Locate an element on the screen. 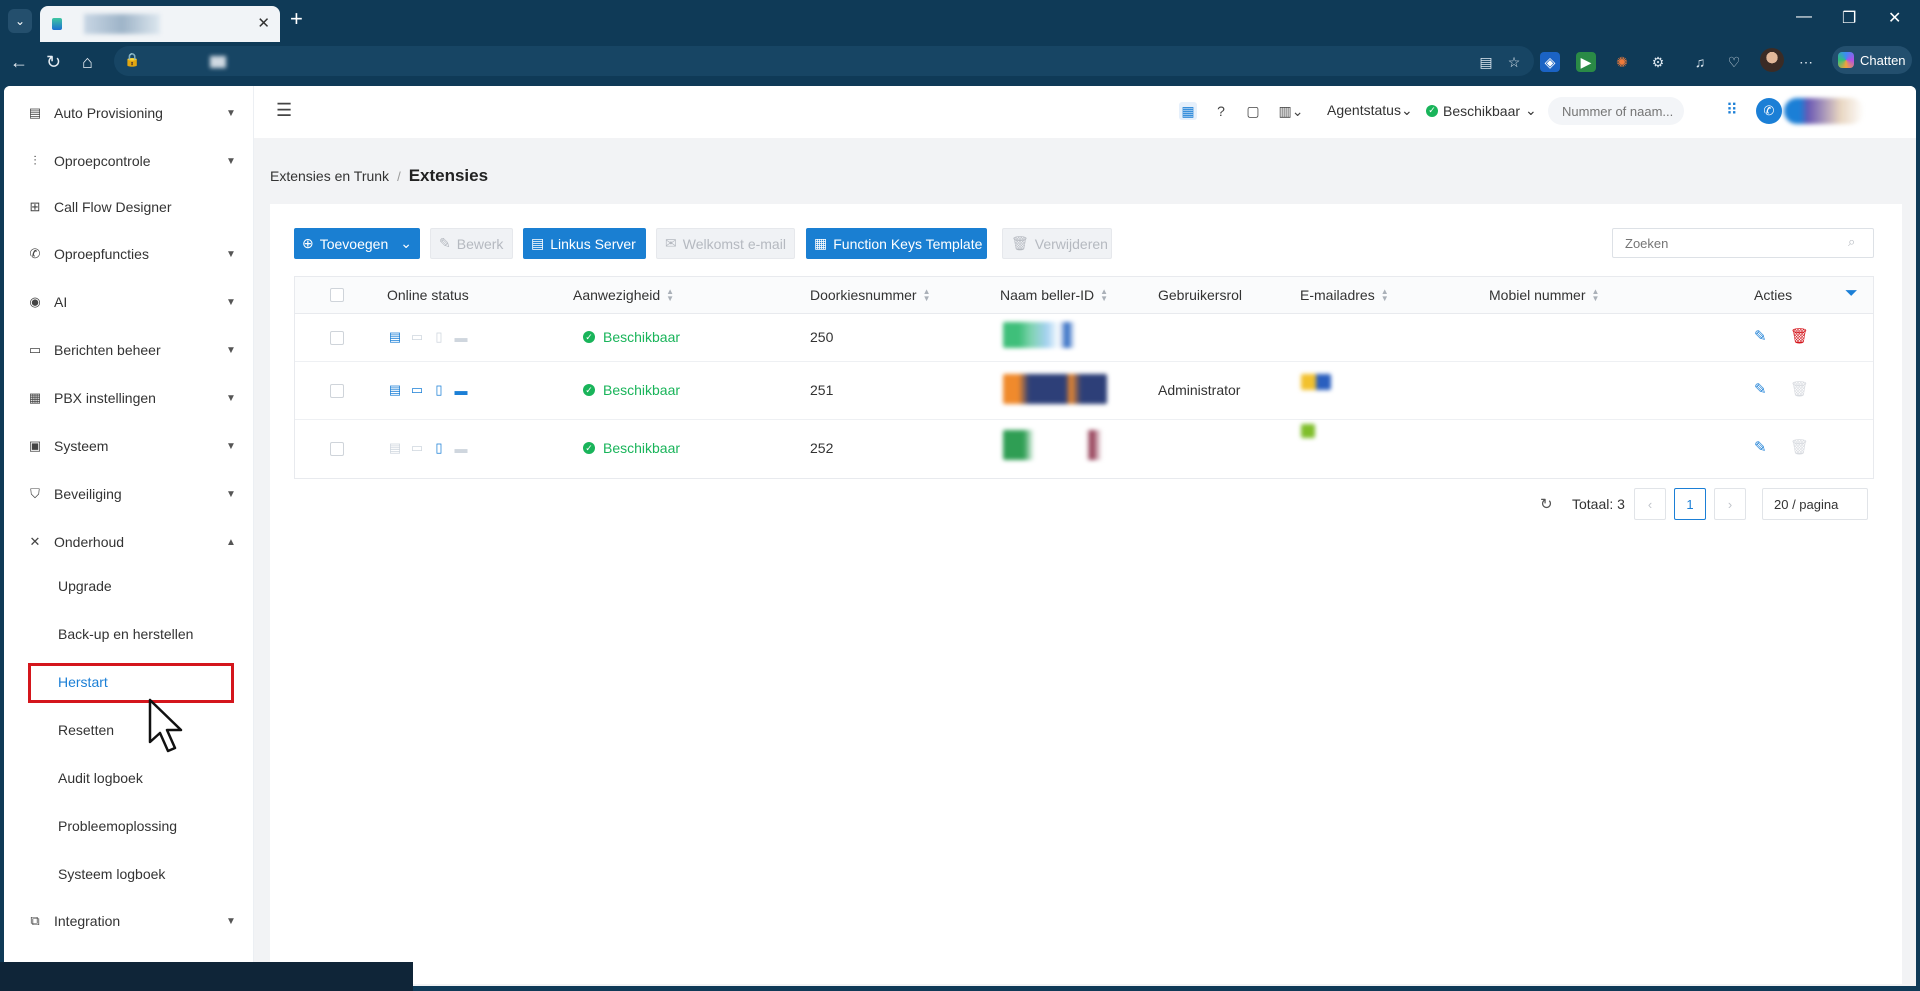  search-input is located at coordinates (1743, 243).